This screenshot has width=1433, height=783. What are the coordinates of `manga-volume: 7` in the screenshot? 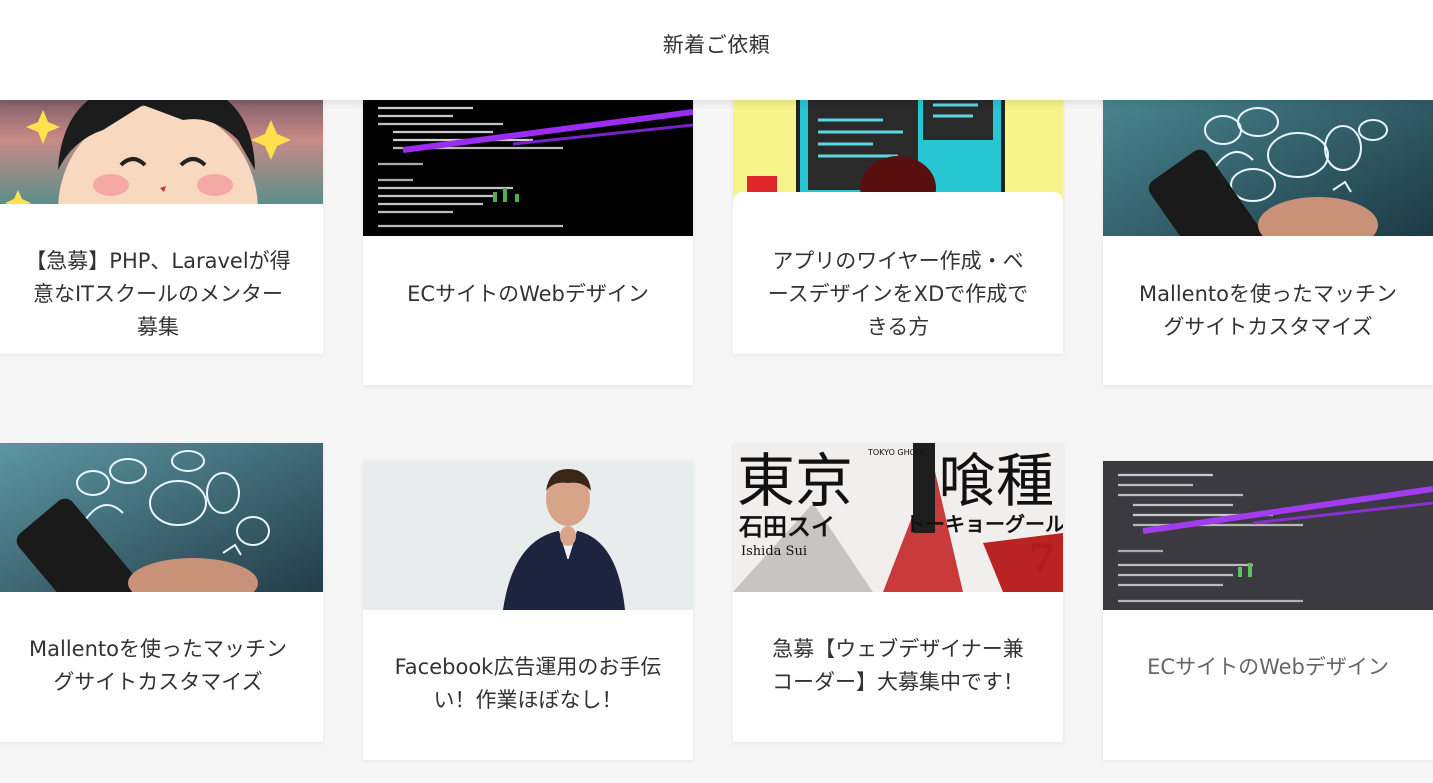 It's located at (1042, 557).